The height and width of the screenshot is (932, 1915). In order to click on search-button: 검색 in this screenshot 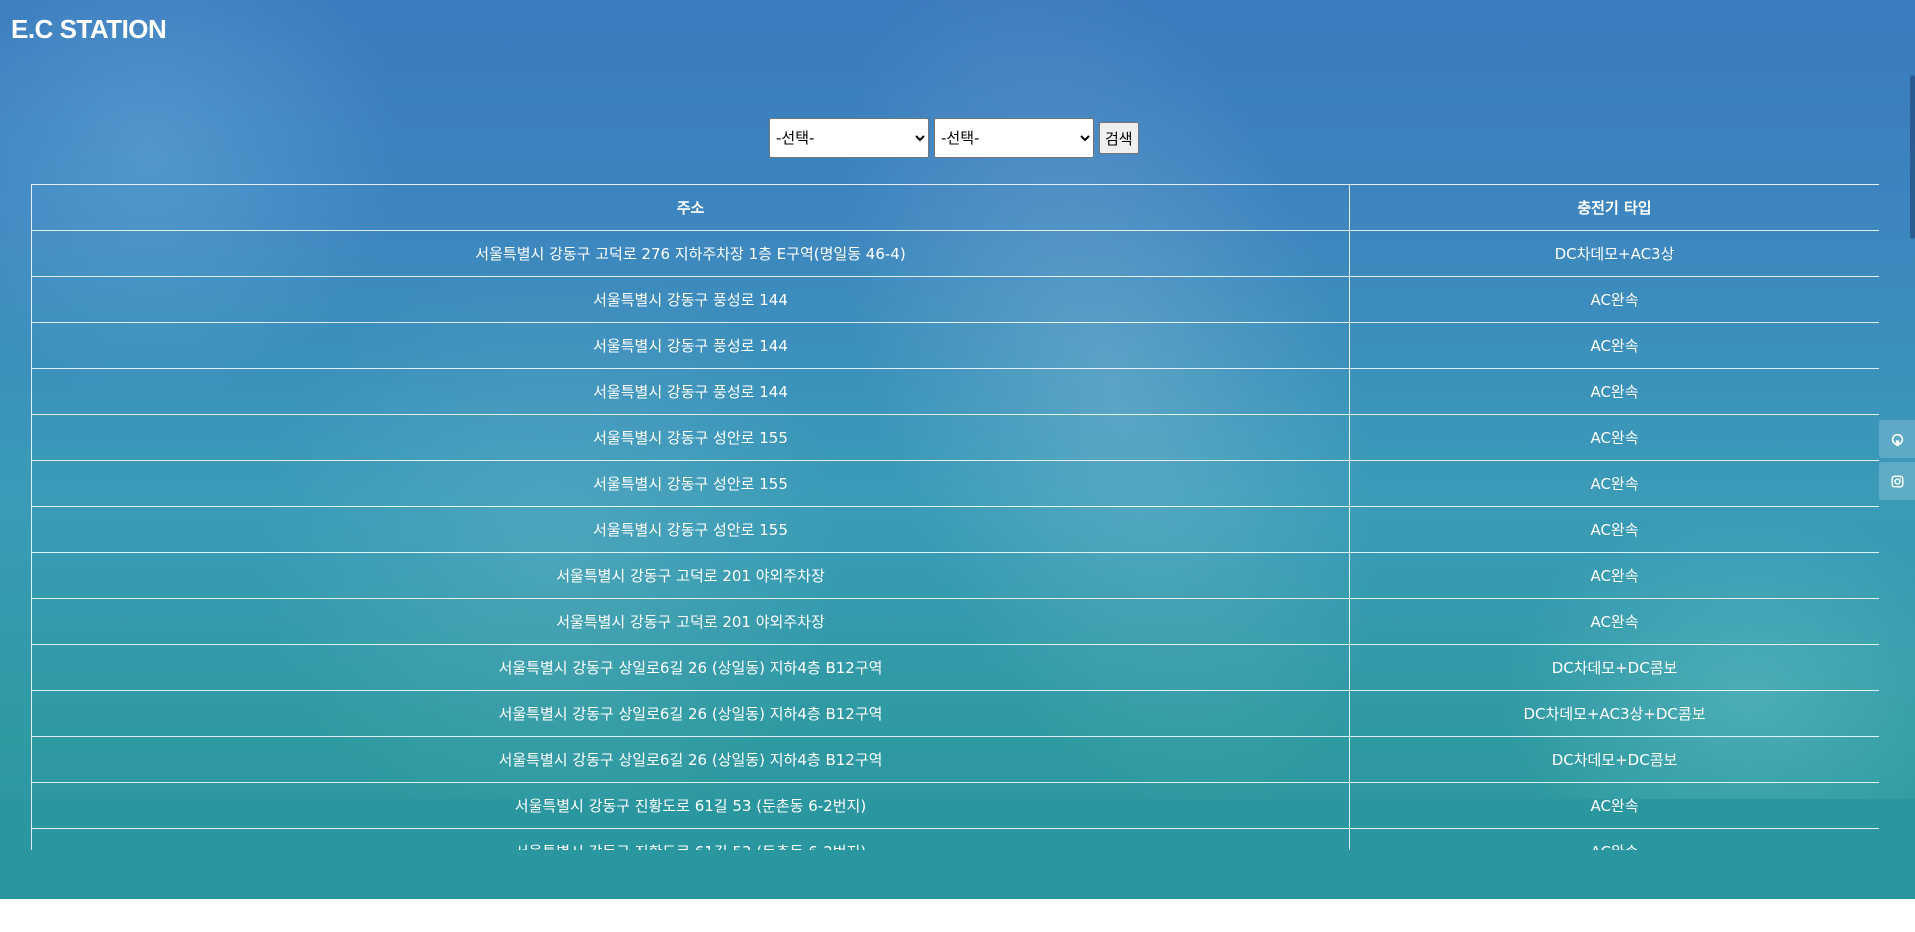, I will do `click(1119, 138)`.